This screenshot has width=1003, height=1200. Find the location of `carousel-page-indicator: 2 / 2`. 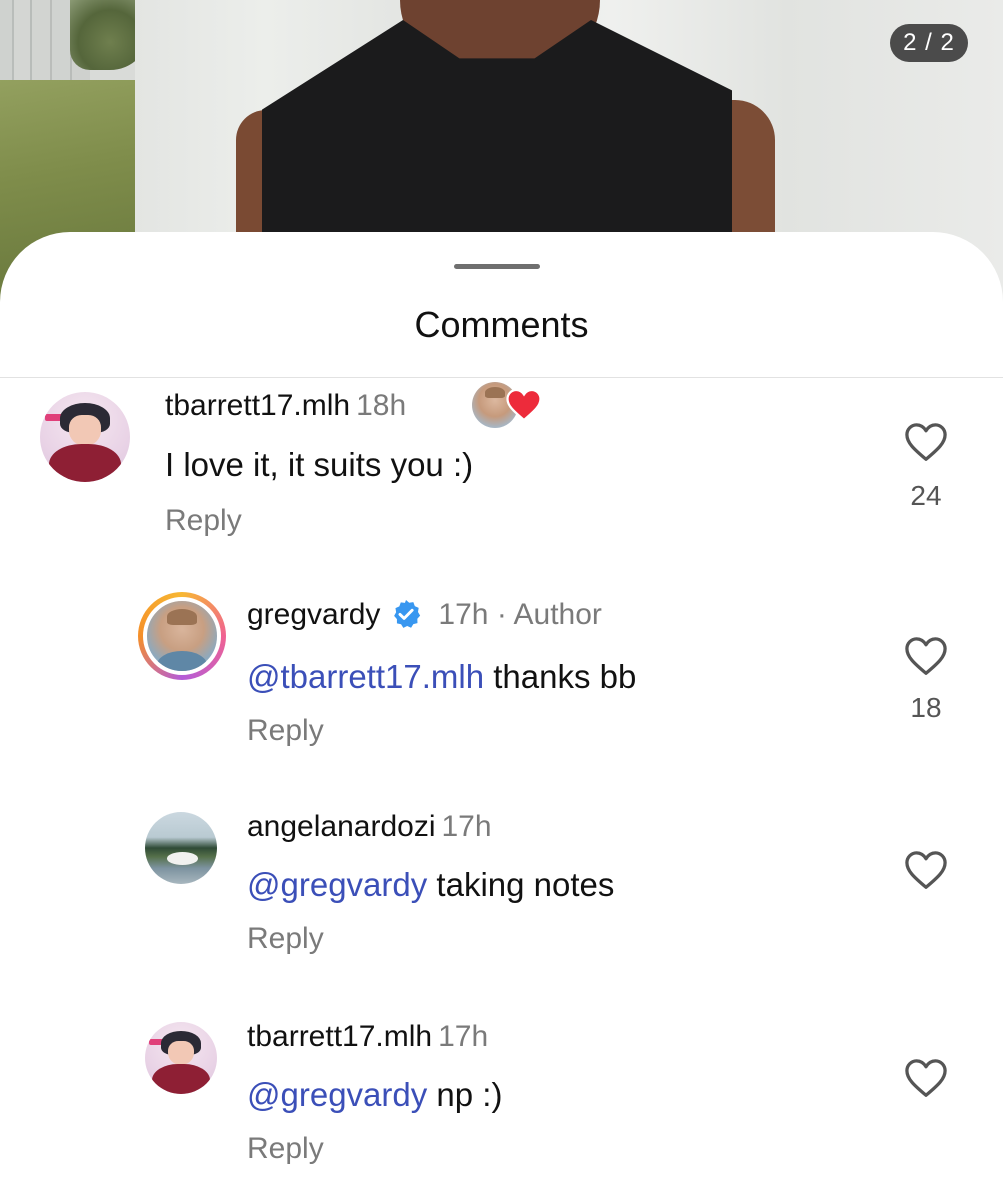

carousel-page-indicator: 2 / 2 is located at coordinates (929, 43).